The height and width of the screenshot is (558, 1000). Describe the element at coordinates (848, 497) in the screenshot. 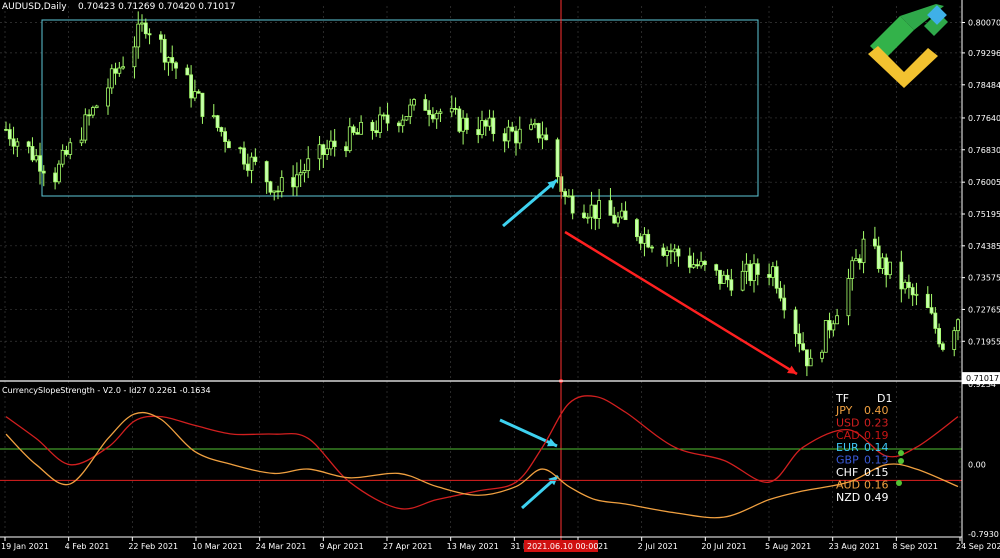

I see `table-currency-nzd: NZD` at that location.